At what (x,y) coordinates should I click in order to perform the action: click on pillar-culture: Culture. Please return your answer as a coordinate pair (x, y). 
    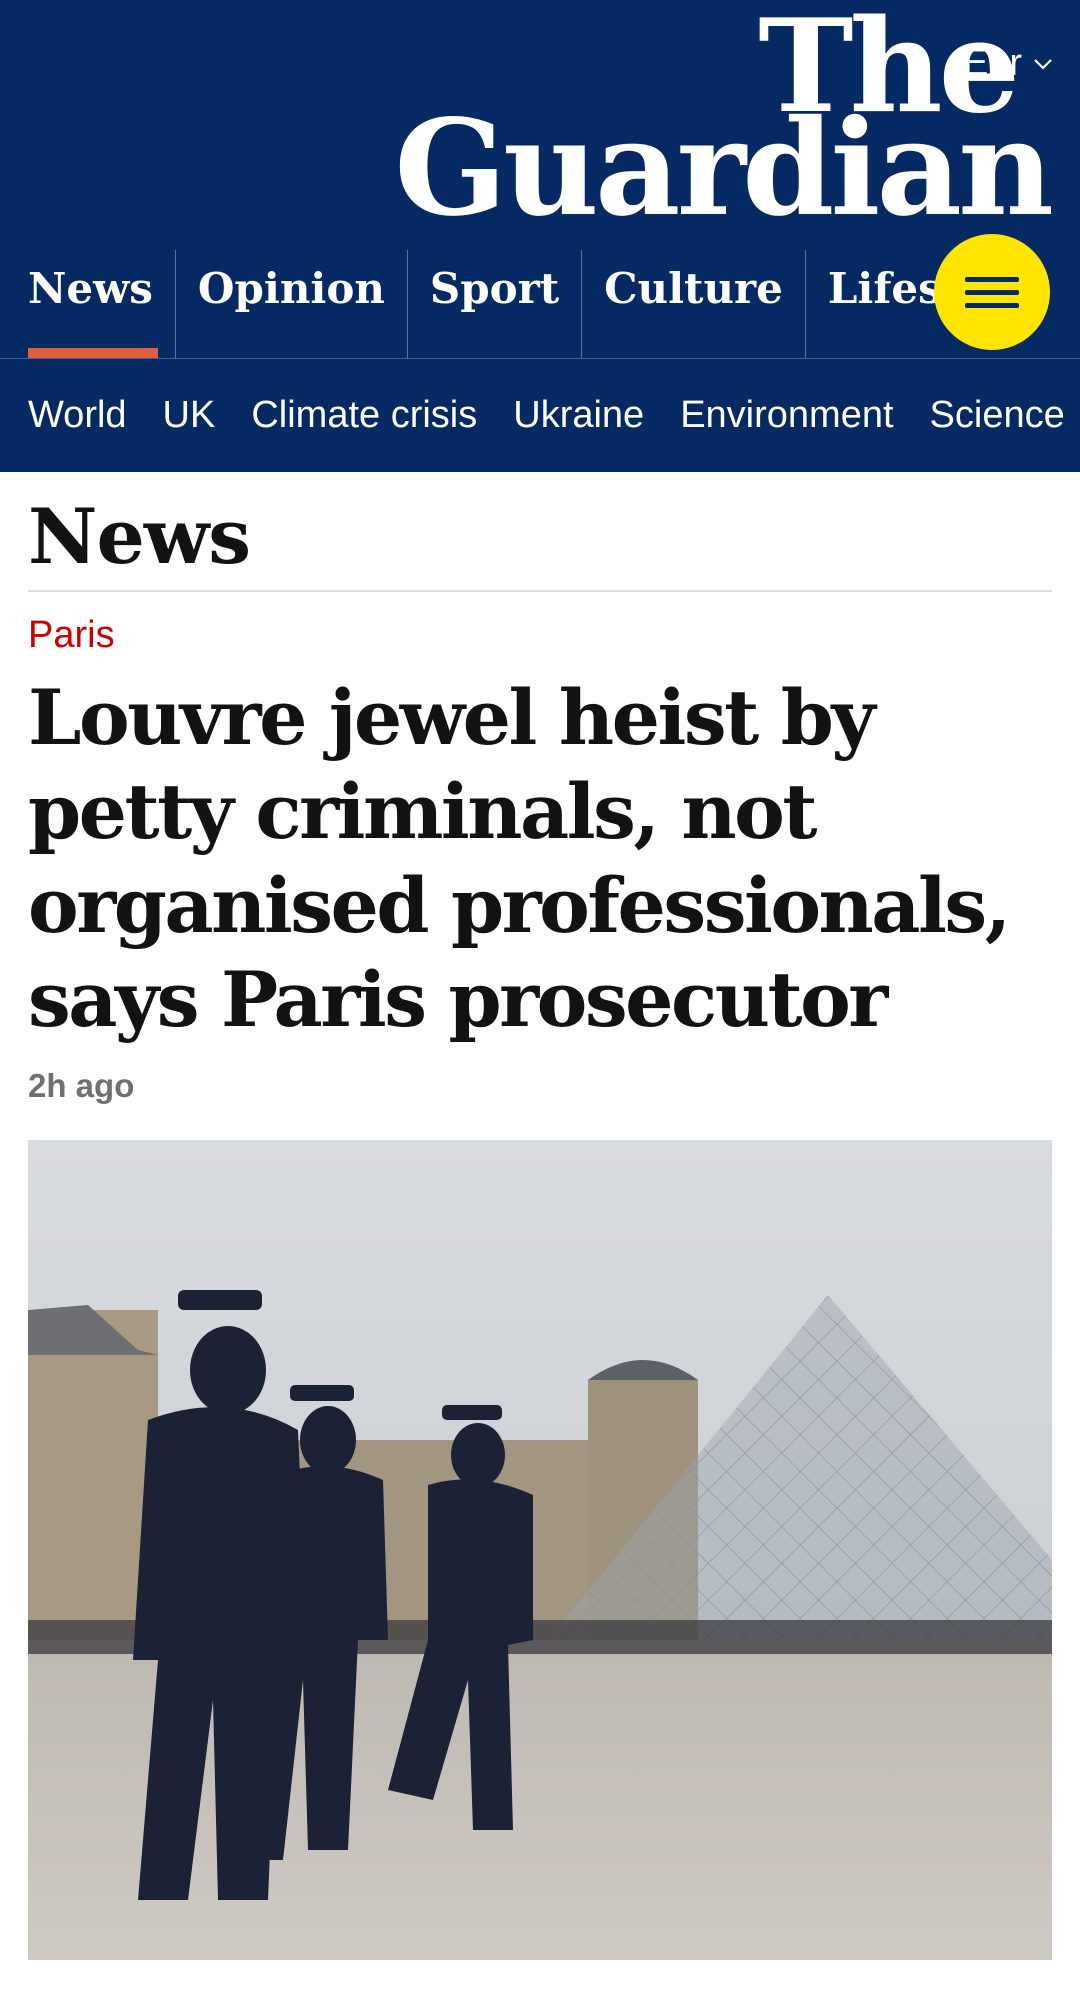
    Looking at the image, I should click on (693, 304).